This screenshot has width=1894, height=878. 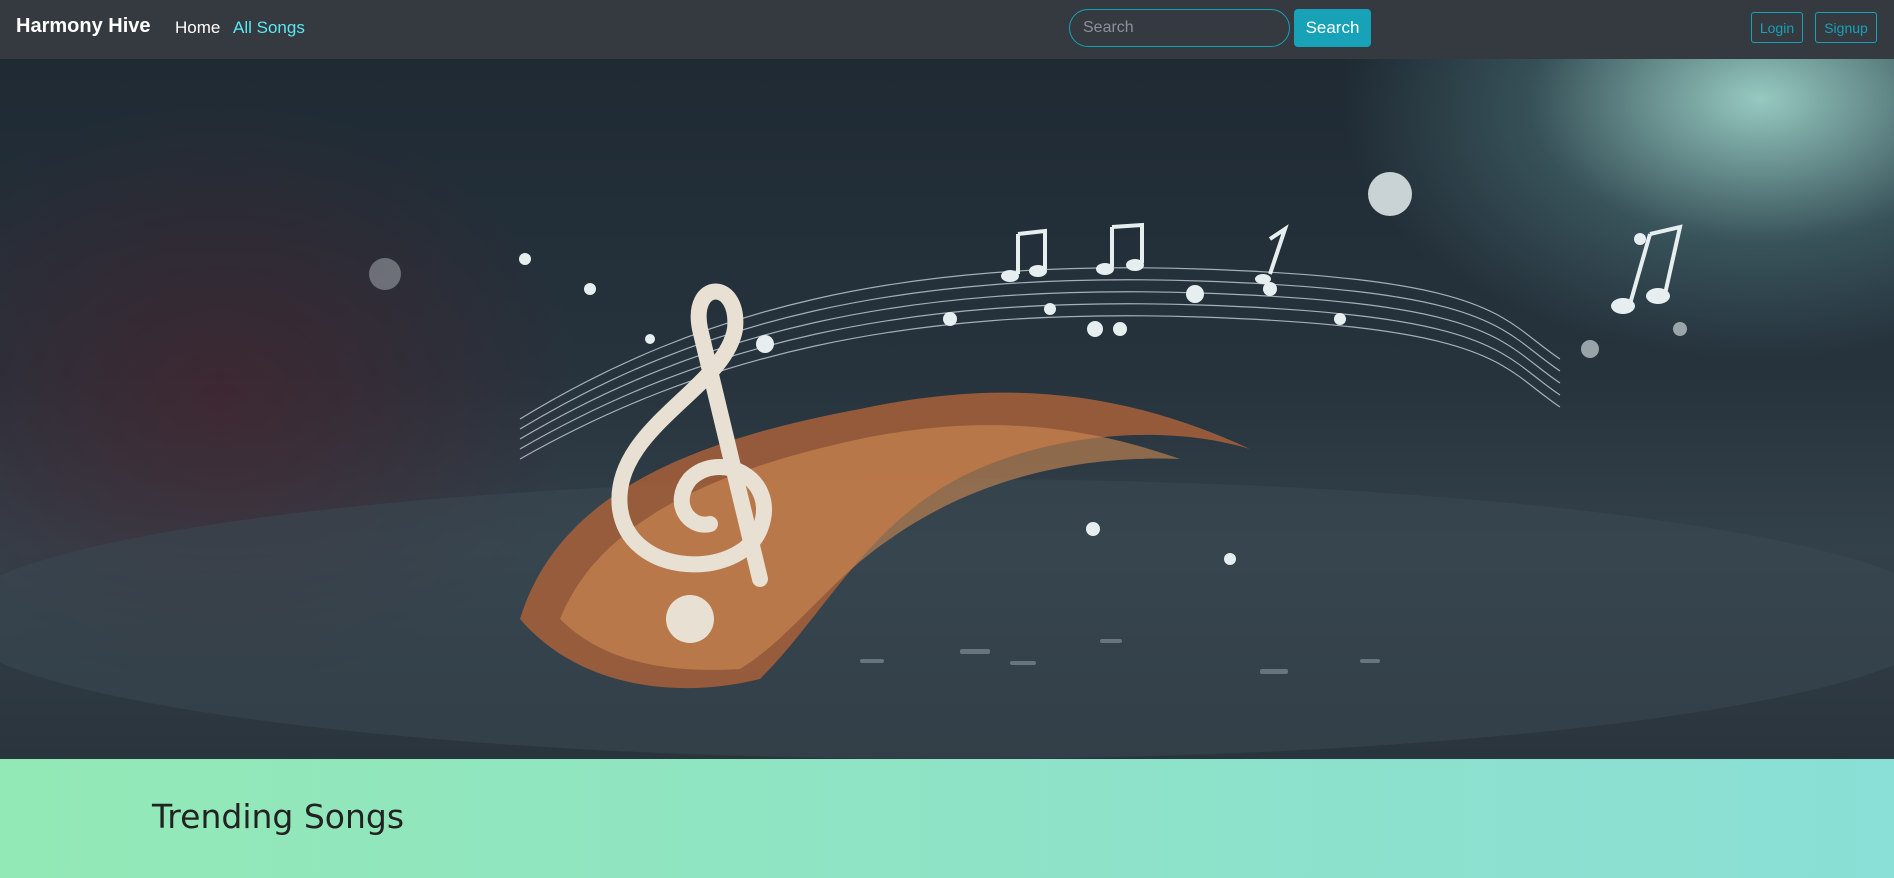 I want to click on nav-all-songs-link: All Songs, so click(x=269, y=28).